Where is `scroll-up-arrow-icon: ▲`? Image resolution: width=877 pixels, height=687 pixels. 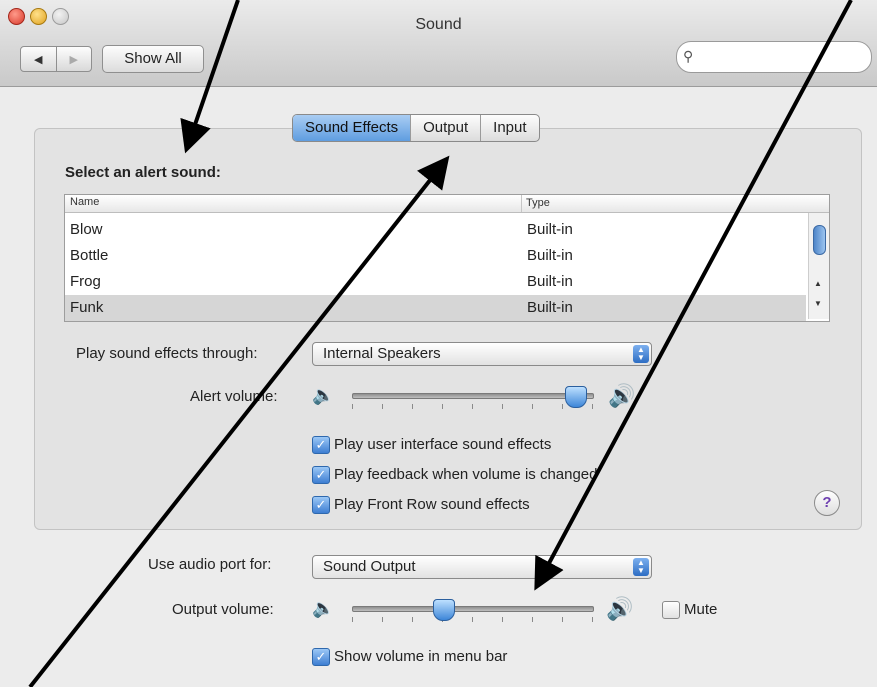
scroll-up-arrow-icon: ▲ is located at coordinates (818, 283).